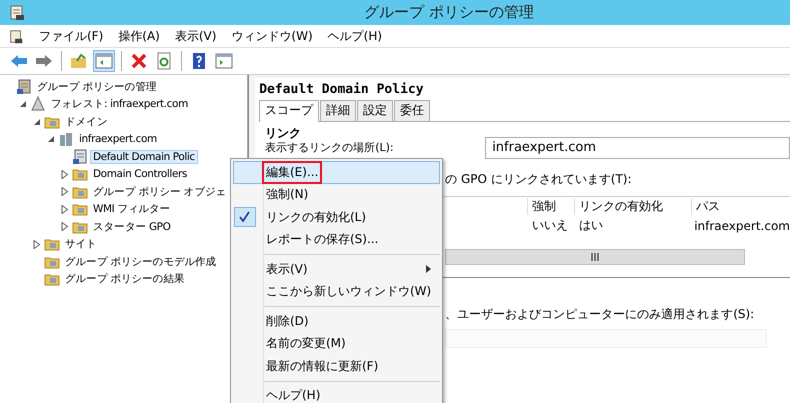  I want to click on show-pane-button, so click(104, 61).